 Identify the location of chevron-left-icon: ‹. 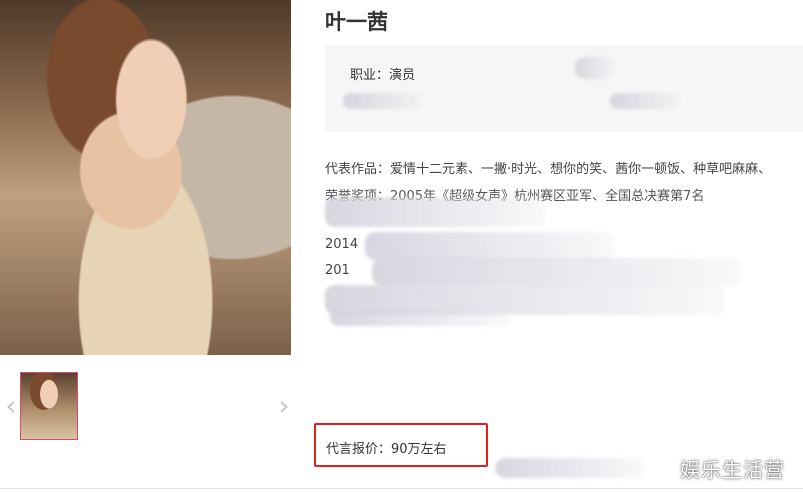
(11, 406).